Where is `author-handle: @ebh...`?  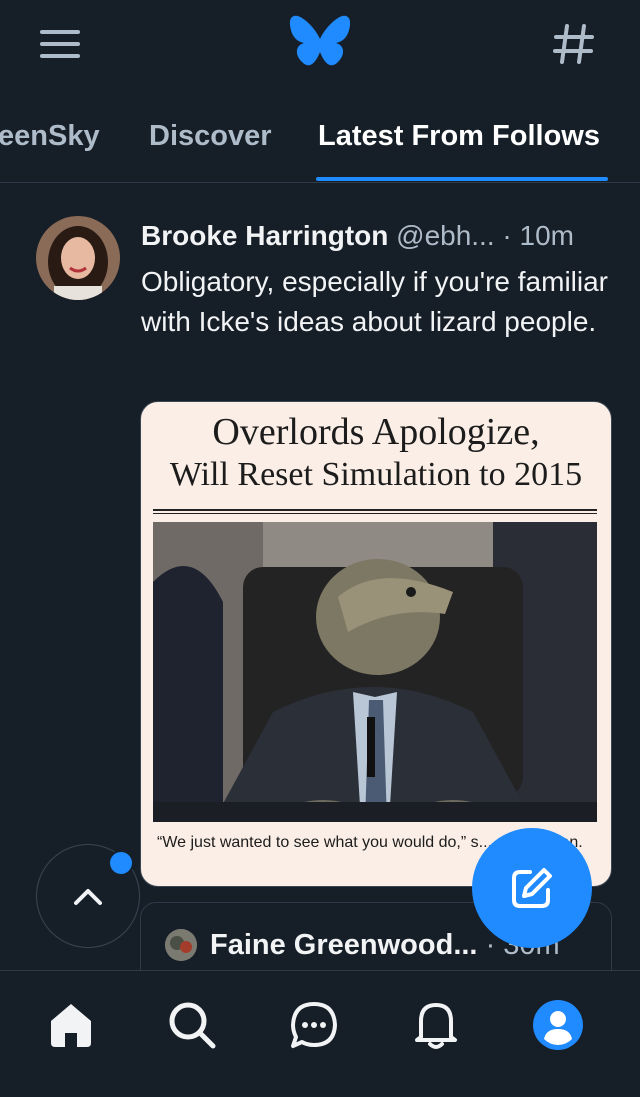
author-handle: @ebh... is located at coordinates (445, 235).